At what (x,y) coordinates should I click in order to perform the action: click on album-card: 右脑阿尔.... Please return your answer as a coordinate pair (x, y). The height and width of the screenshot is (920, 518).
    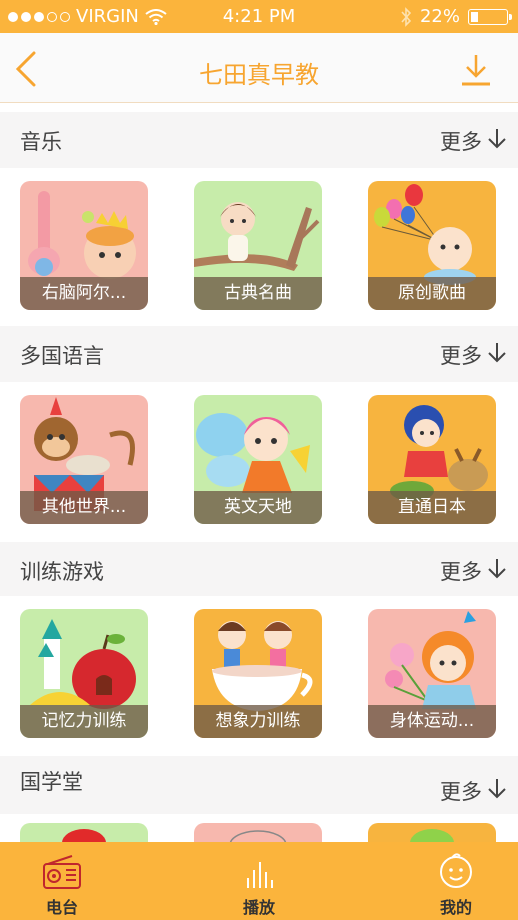
    Looking at the image, I should click on (84, 245).